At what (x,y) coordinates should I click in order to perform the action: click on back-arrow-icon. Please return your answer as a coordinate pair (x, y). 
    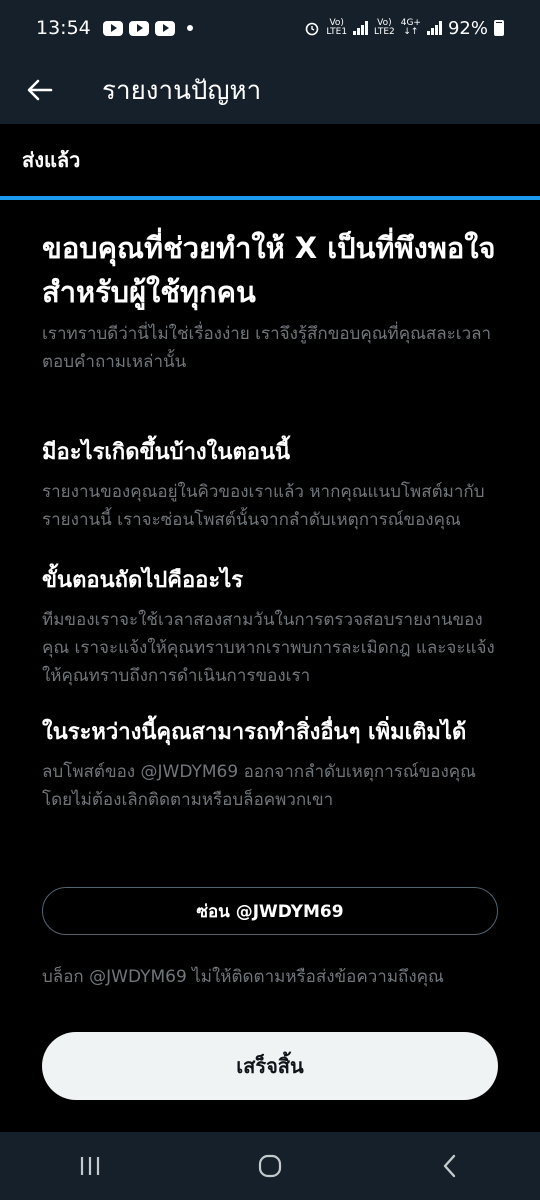
    Looking at the image, I should click on (40, 90).